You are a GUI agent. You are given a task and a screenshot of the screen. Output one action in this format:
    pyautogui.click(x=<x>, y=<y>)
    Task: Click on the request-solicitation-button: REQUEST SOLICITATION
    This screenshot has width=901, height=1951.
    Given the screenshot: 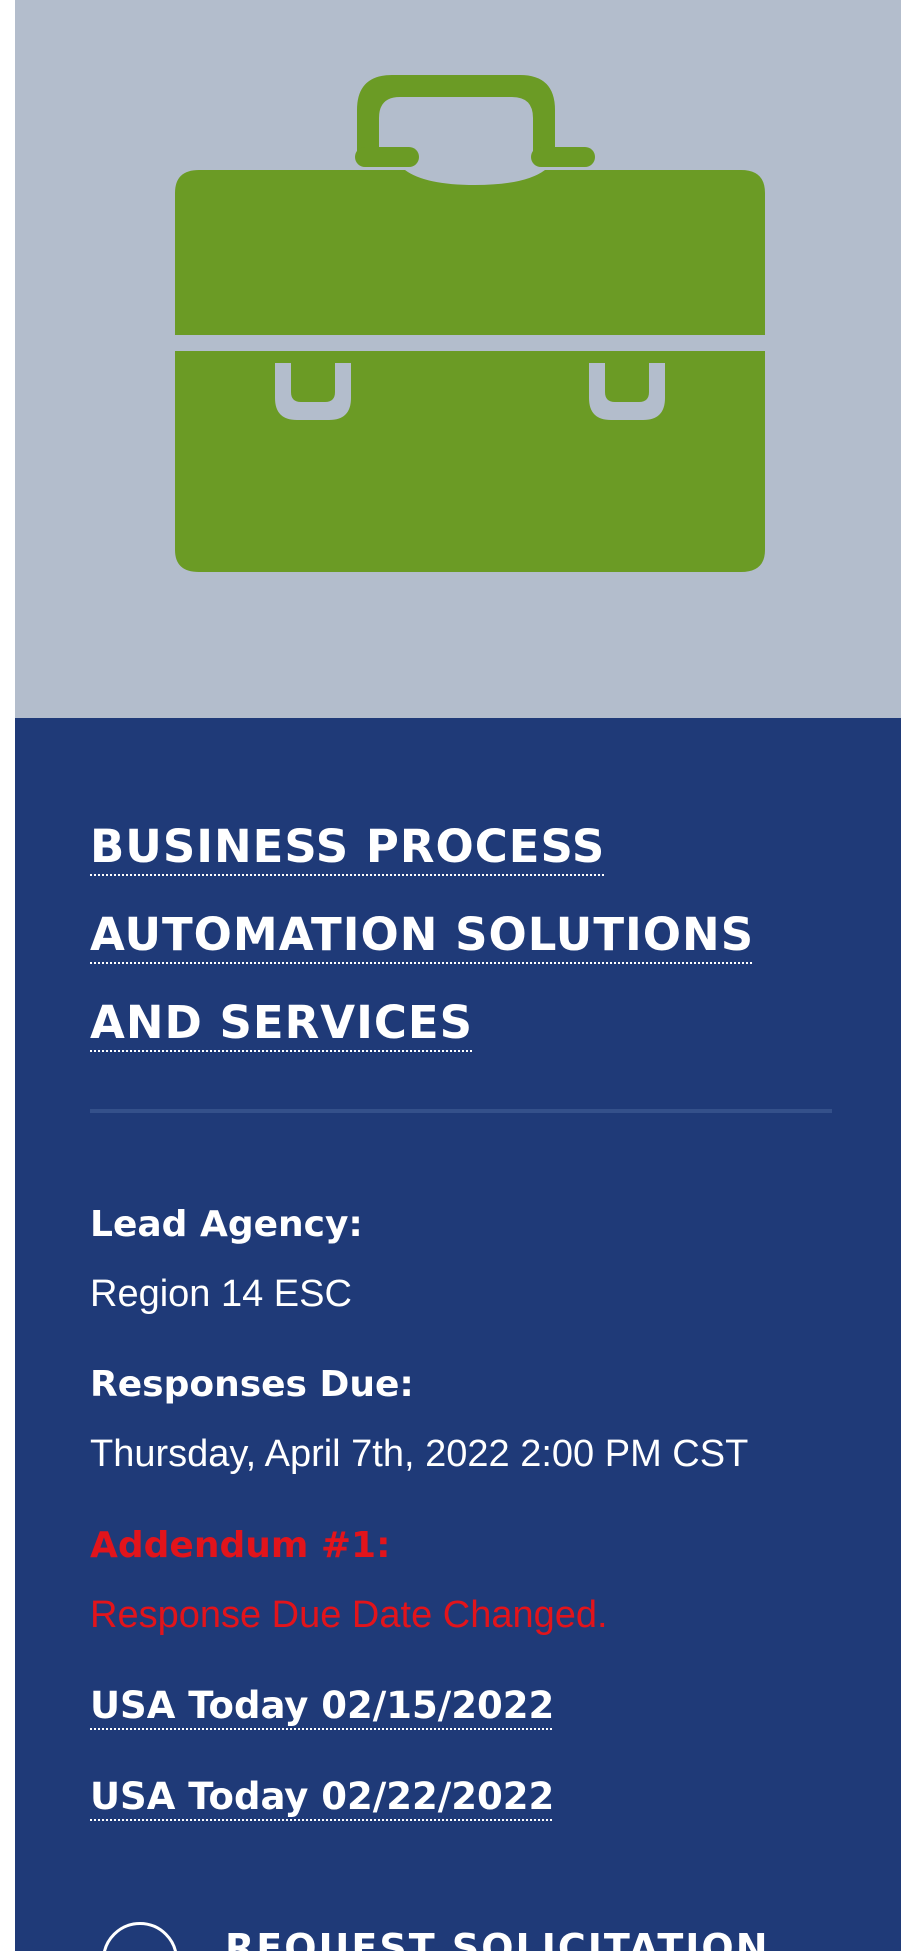 What is the action you would take?
    pyautogui.click(x=470, y=1934)
    